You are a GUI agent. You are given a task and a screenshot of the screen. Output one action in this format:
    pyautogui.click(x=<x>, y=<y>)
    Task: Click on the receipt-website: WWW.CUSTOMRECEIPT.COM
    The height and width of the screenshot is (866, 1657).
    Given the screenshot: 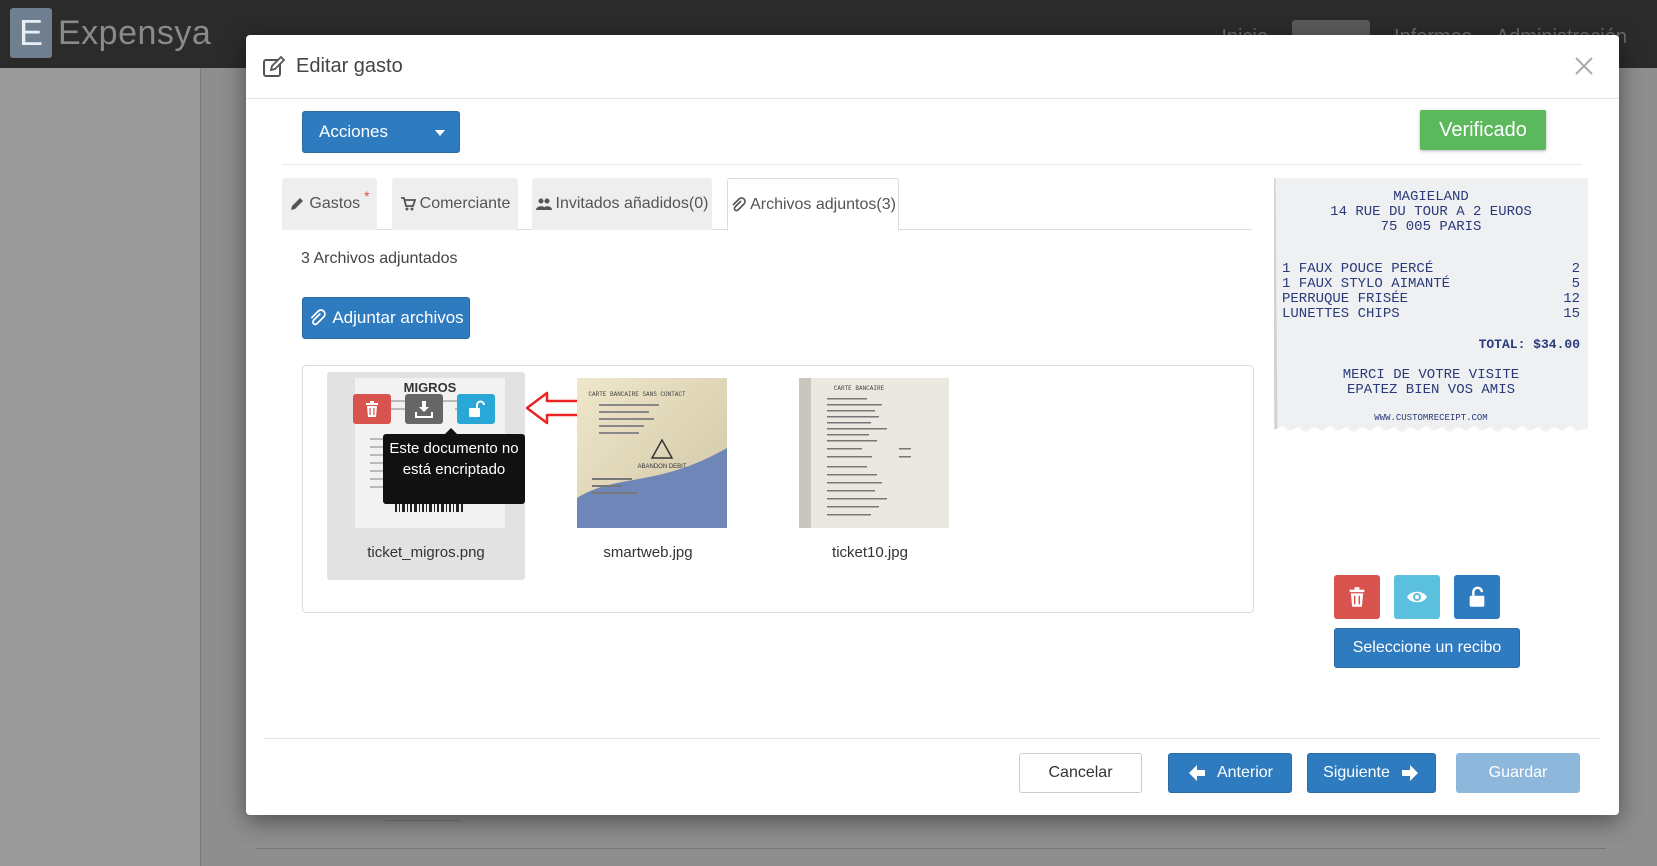 What is the action you would take?
    pyautogui.click(x=1430, y=418)
    